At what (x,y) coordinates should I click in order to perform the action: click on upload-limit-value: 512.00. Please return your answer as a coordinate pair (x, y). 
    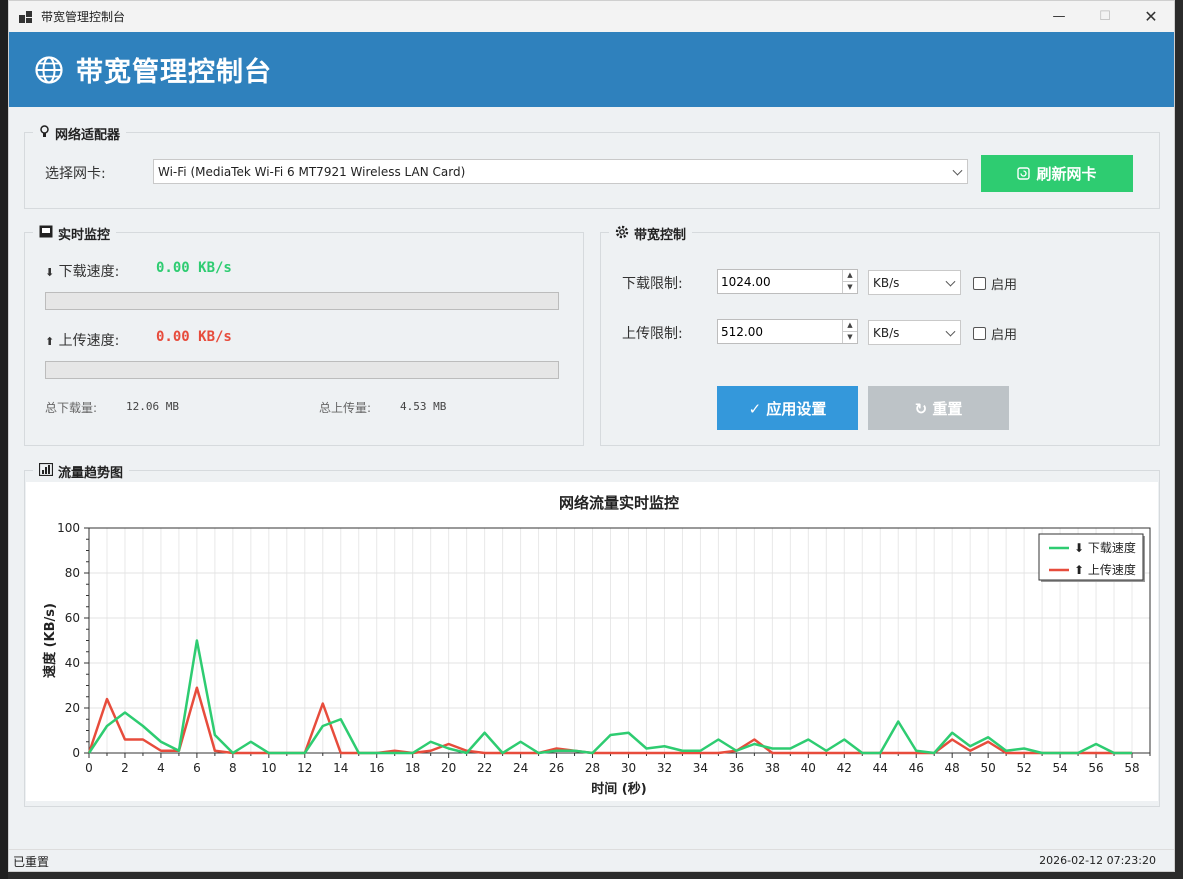
    Looking at the image, I should click on (742, 331).